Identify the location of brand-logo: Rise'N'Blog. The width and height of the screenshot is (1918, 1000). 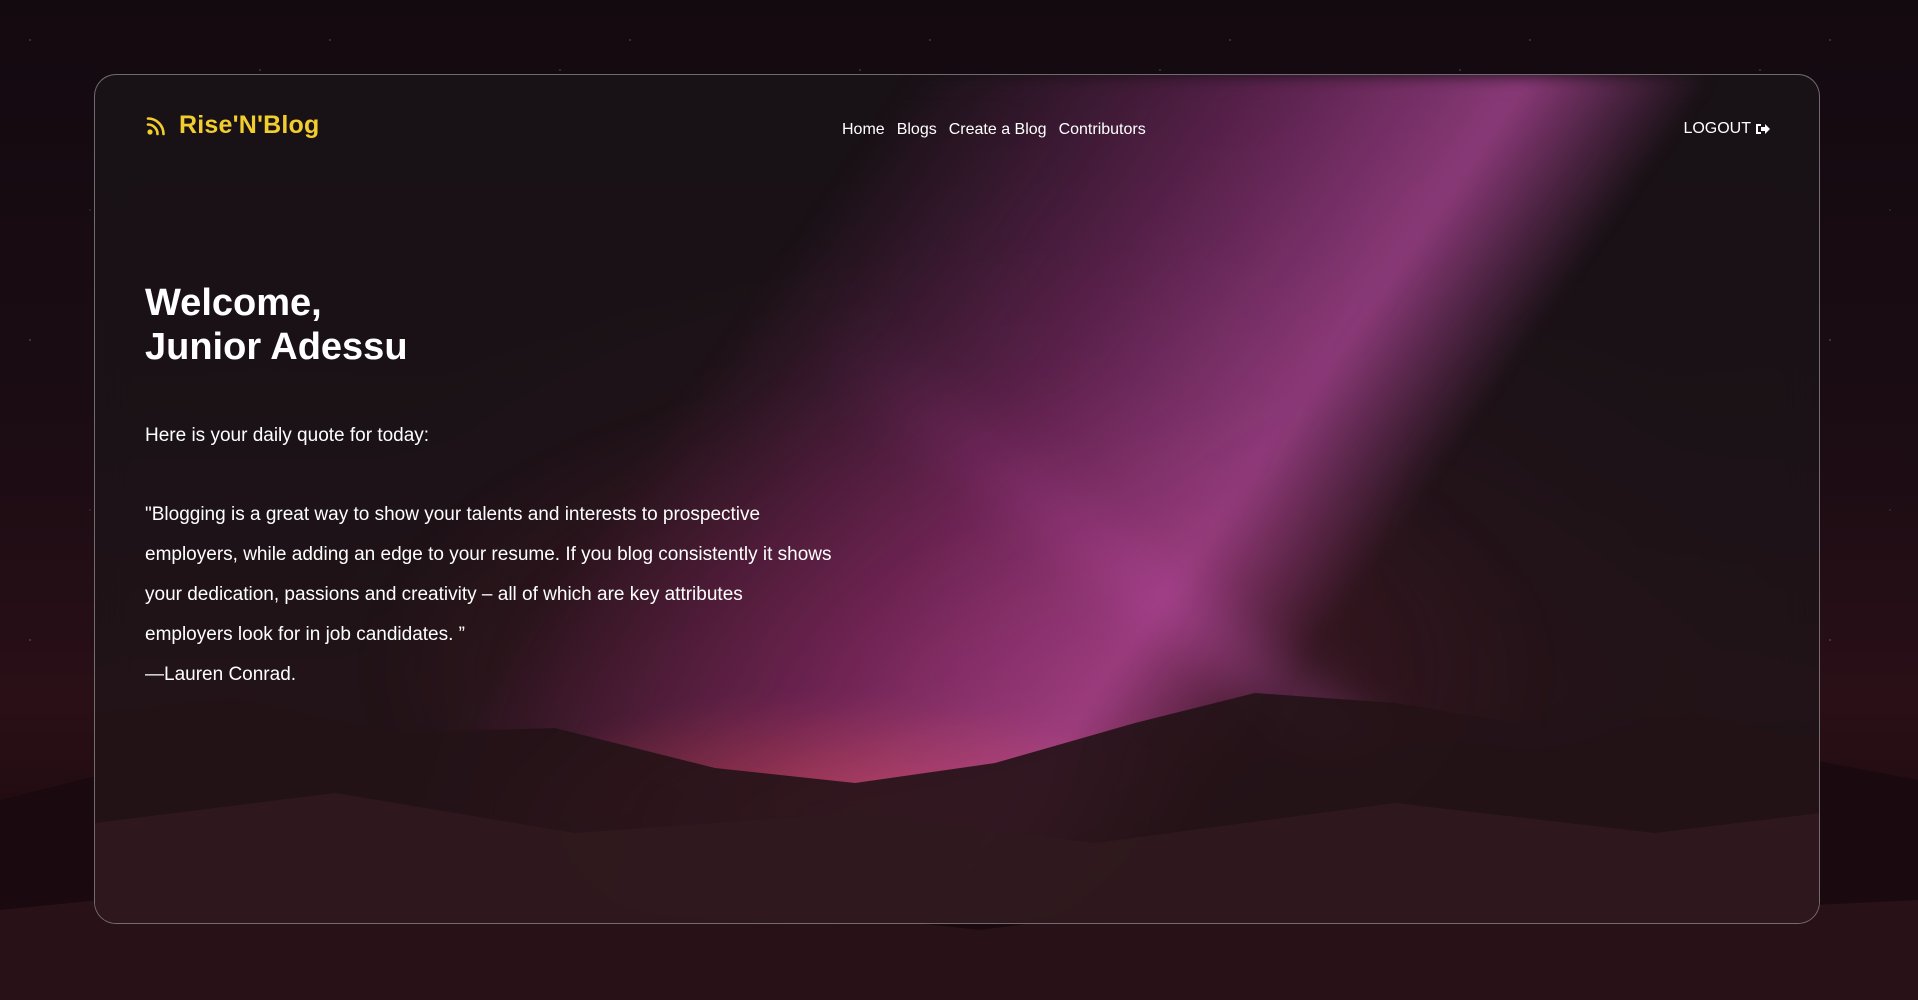
(232, 125).